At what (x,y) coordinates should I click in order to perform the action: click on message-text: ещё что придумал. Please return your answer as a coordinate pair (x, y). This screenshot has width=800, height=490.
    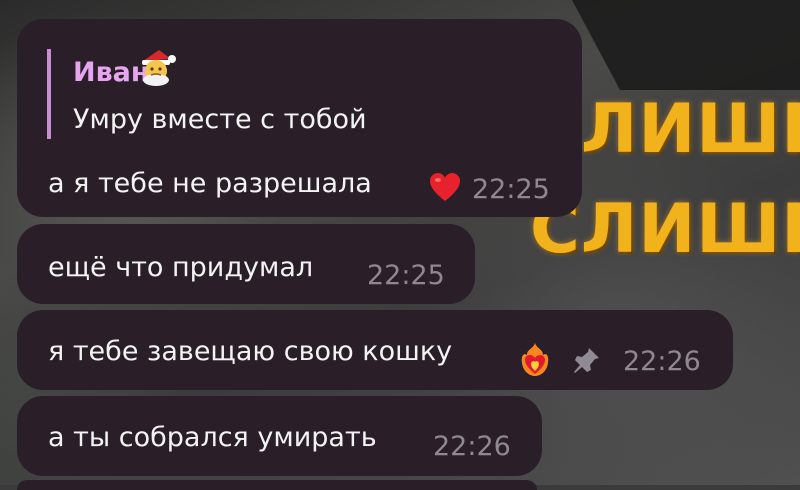
    Looking at the image, I should click on (181, 267).